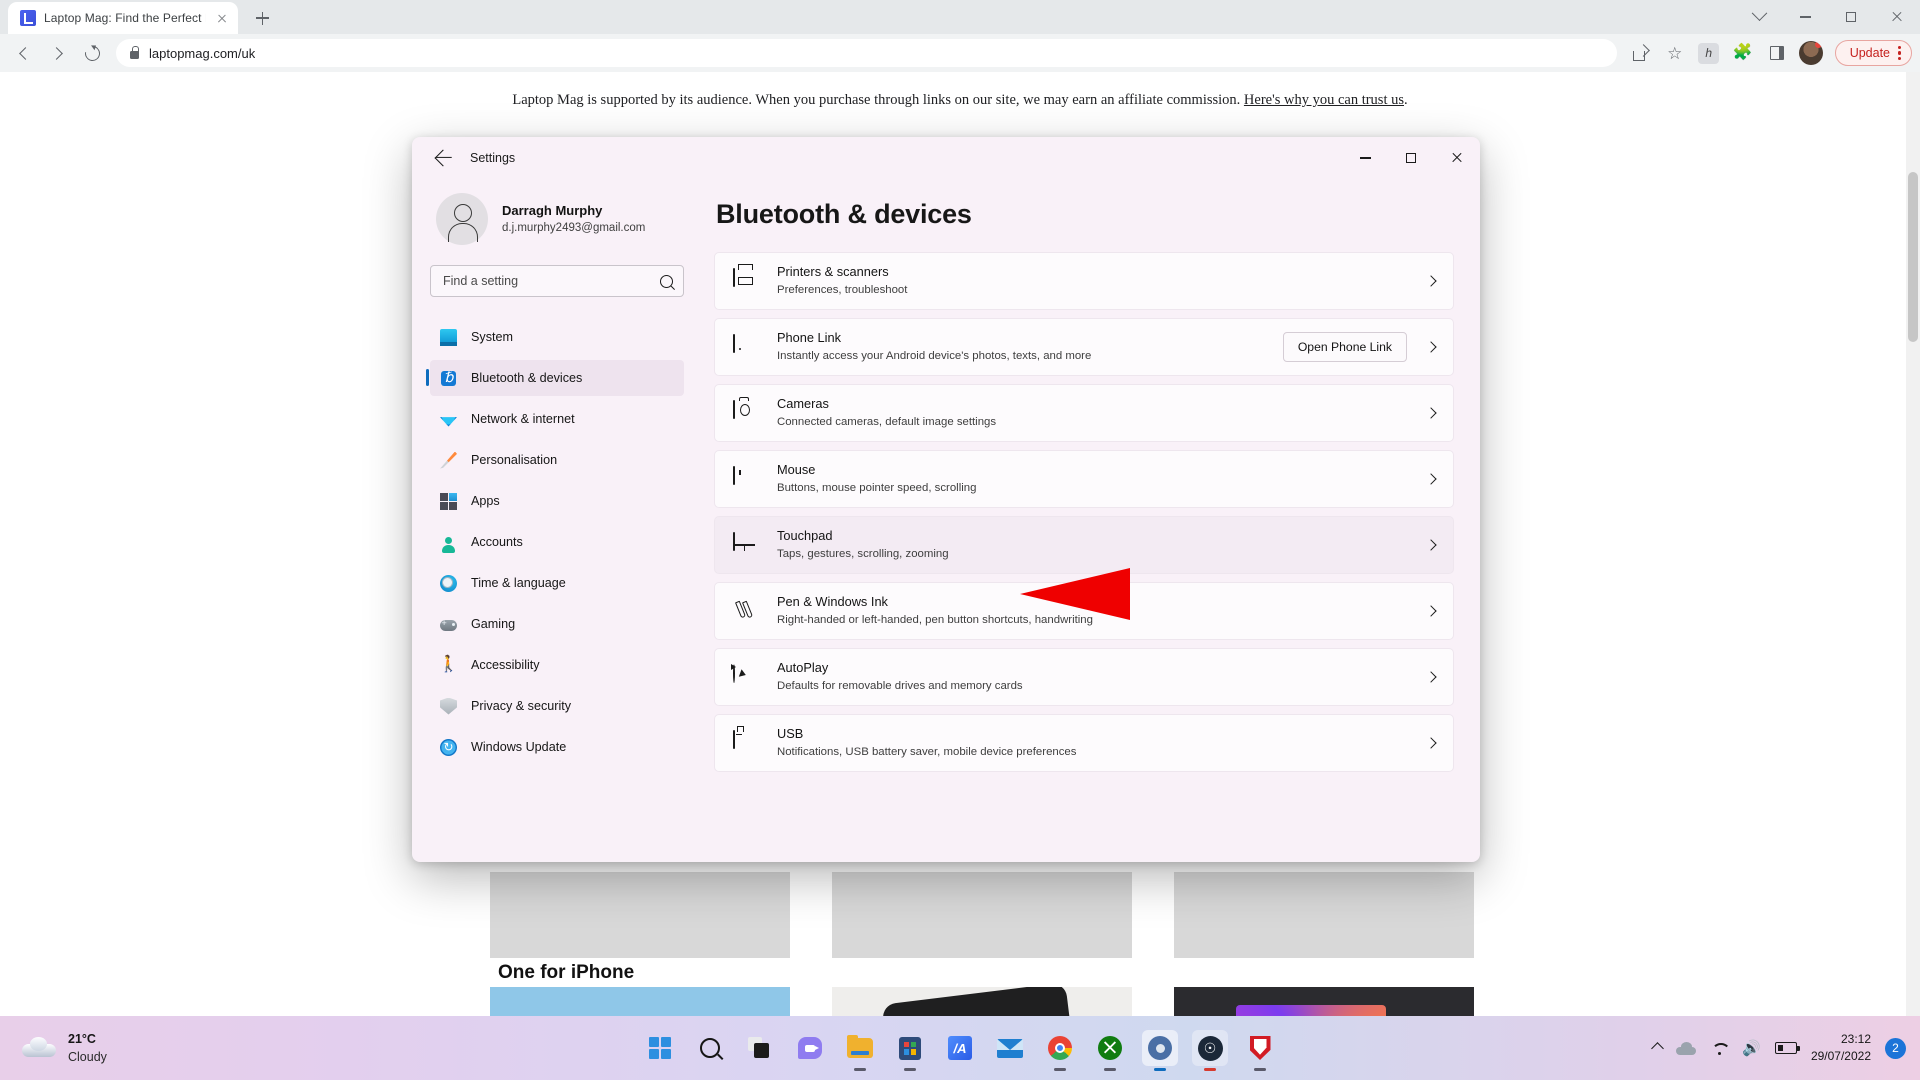 This screenshot has height=1080, width=1920. What do you see at coordinates (866, 53) in the screenshot?
I see `address-bar: laptopmag.com/uk` at bounding box center [866, 53].